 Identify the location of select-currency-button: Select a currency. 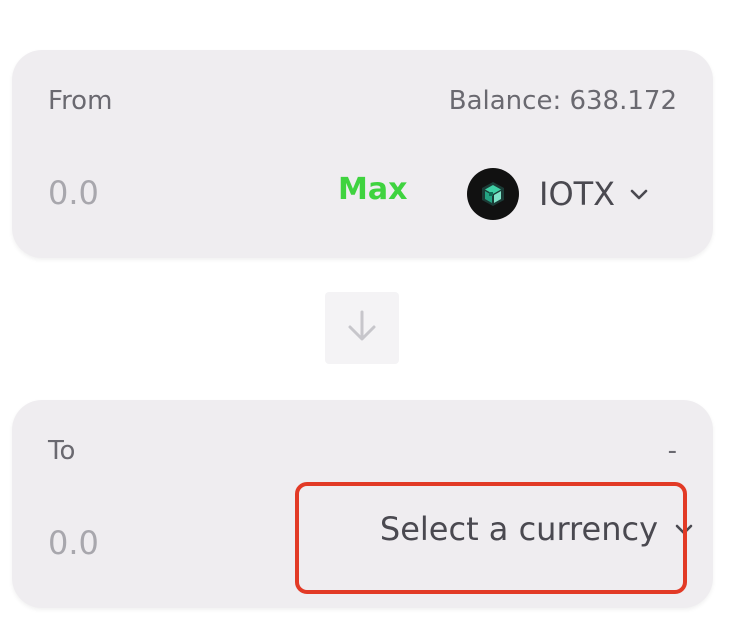
(503, 529).